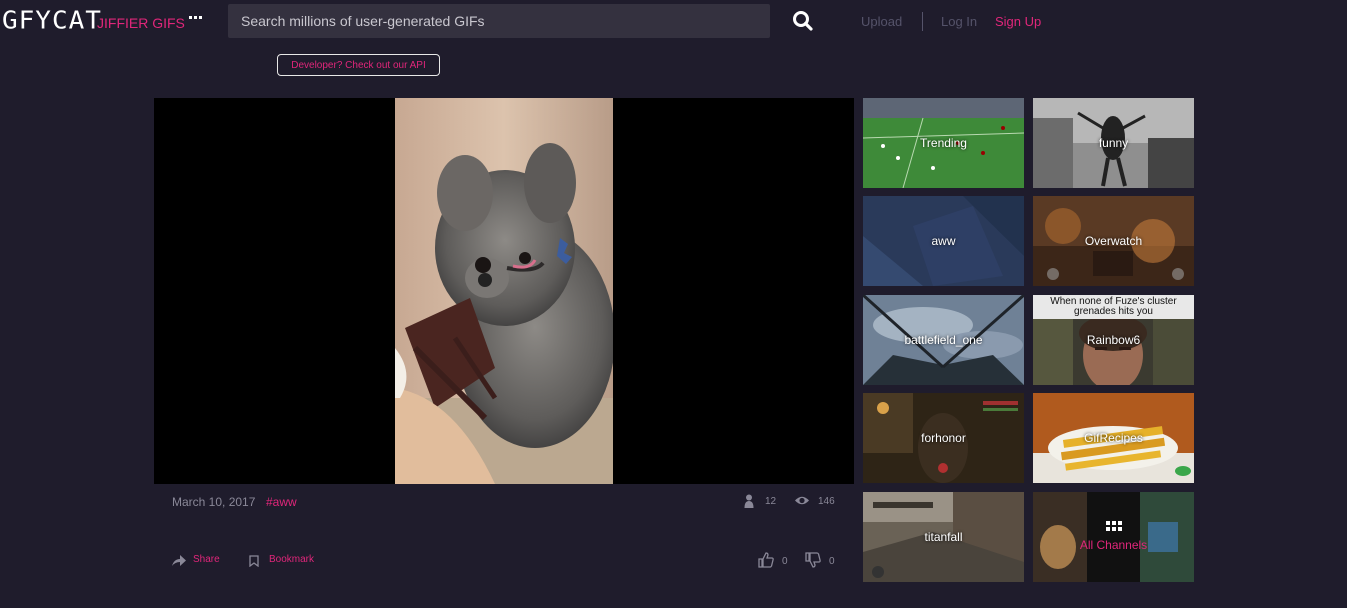 This screenshot has width=1347, height=608. I want to click on tagline: JIFFIER GIFS, so click(141, 23).